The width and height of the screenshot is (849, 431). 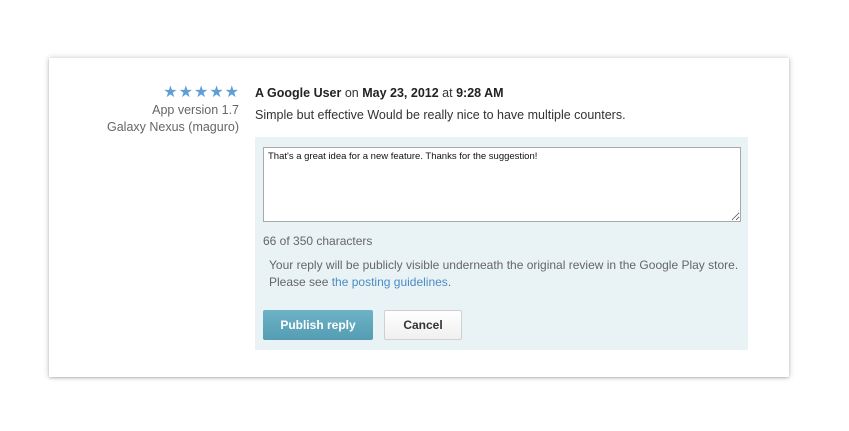 I want to click on cancel-button: Cancel, so click(x=423, y=325).